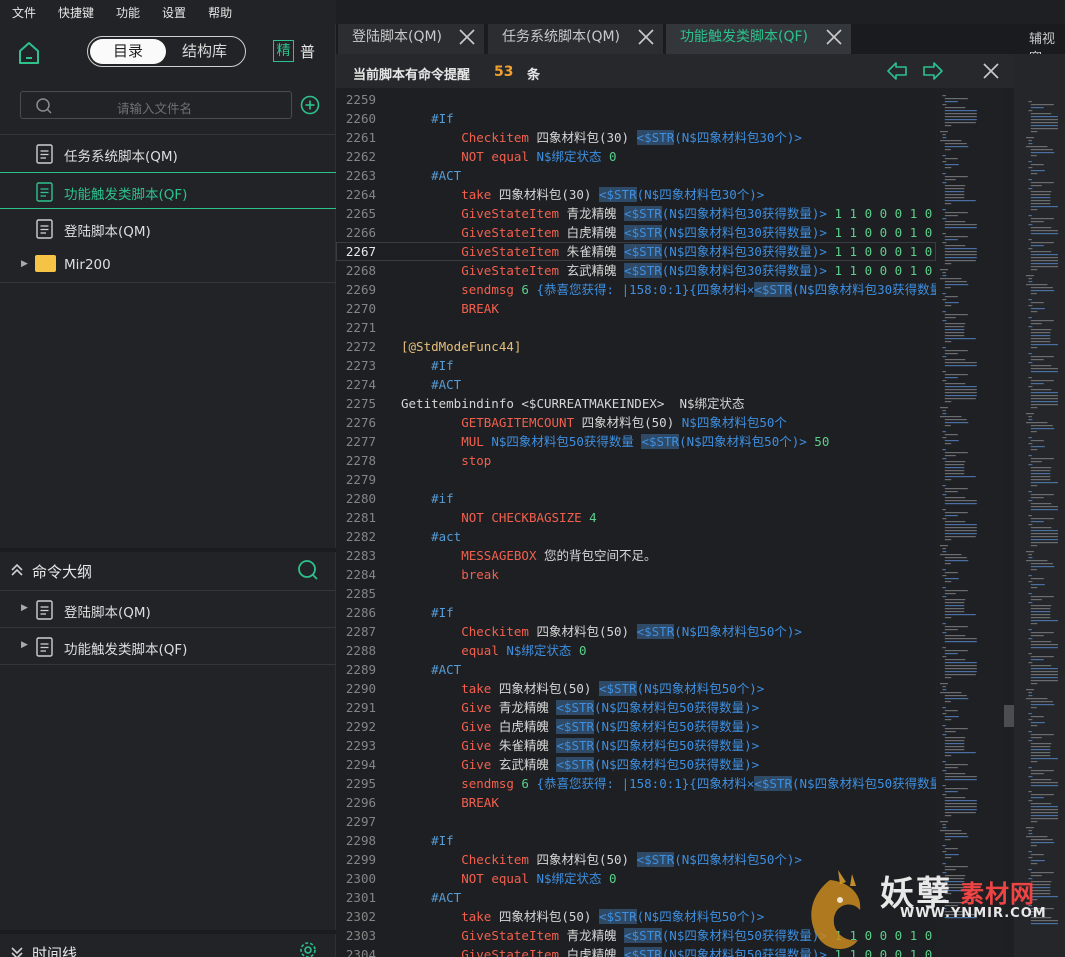  I want to click on file-item-task-script: 任务系统脚本(QM), so click(168, 153).